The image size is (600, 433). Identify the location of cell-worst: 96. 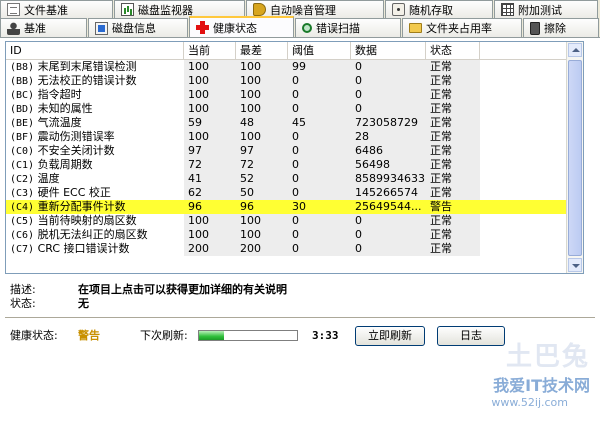
(262, 207).